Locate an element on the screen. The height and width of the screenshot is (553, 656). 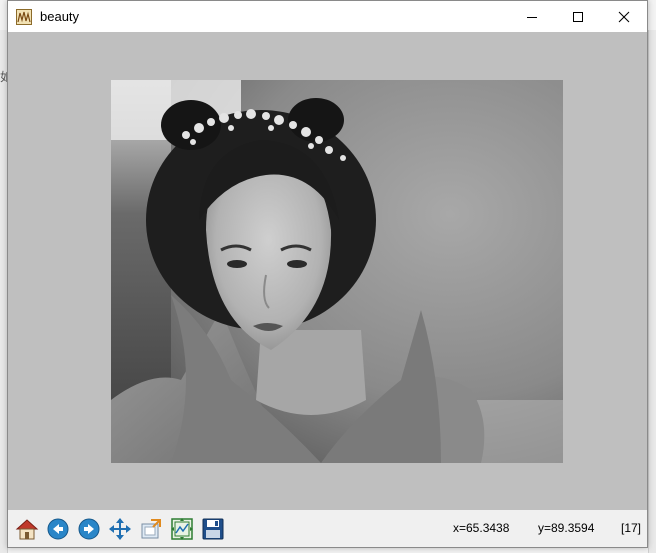
minimize-icon is located at coordinates (532, 17).